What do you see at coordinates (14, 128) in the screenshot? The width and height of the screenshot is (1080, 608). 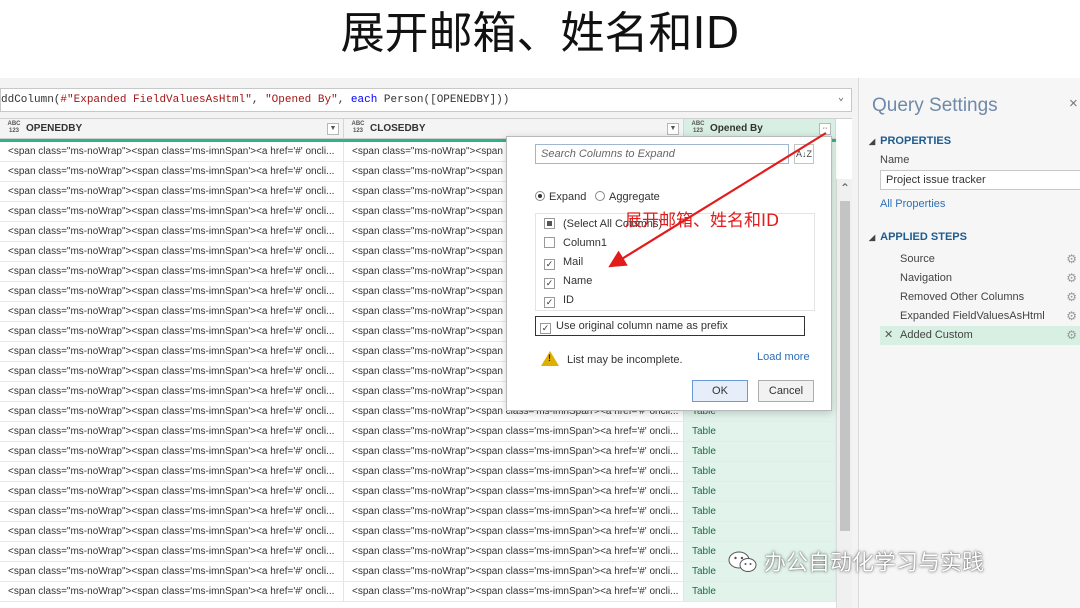 I see `type-any-icon: ABC 123` at bounding box center [14, 128].